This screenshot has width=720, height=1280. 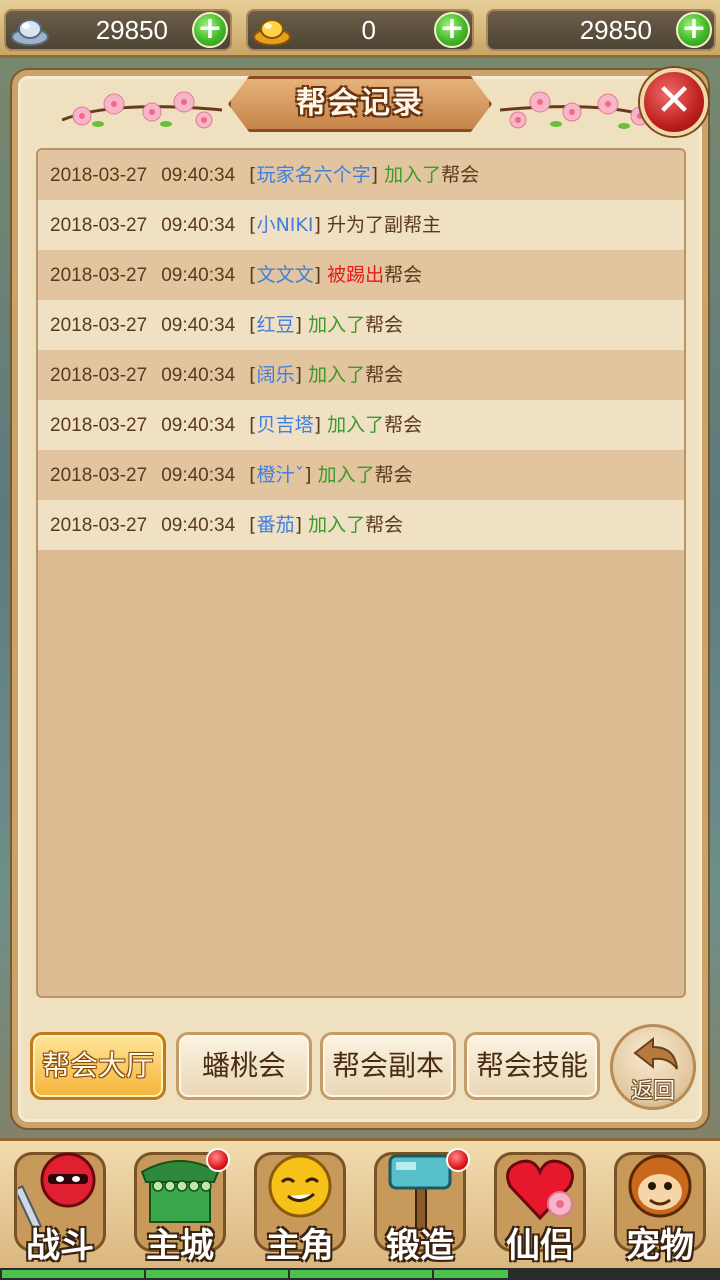 What do you see at coordinates (244, 1066) in the screenshot?
I see `tab-peach-feast: 蟠桃会` at bounding box center [244, 1066].